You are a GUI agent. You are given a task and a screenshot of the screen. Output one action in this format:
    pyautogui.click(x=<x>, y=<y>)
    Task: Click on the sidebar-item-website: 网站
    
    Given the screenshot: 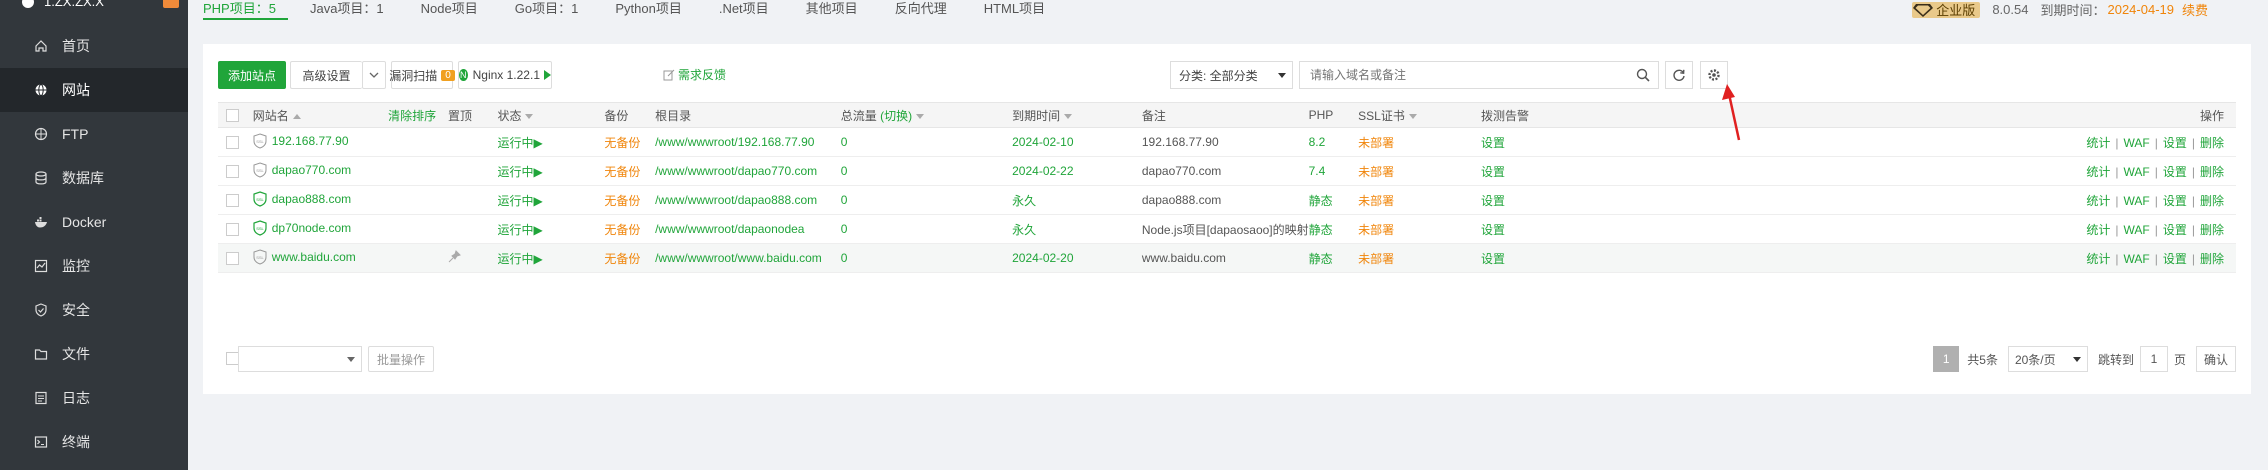 What is the action you would take?
    pyautogui.click(x=94, y=90)
    